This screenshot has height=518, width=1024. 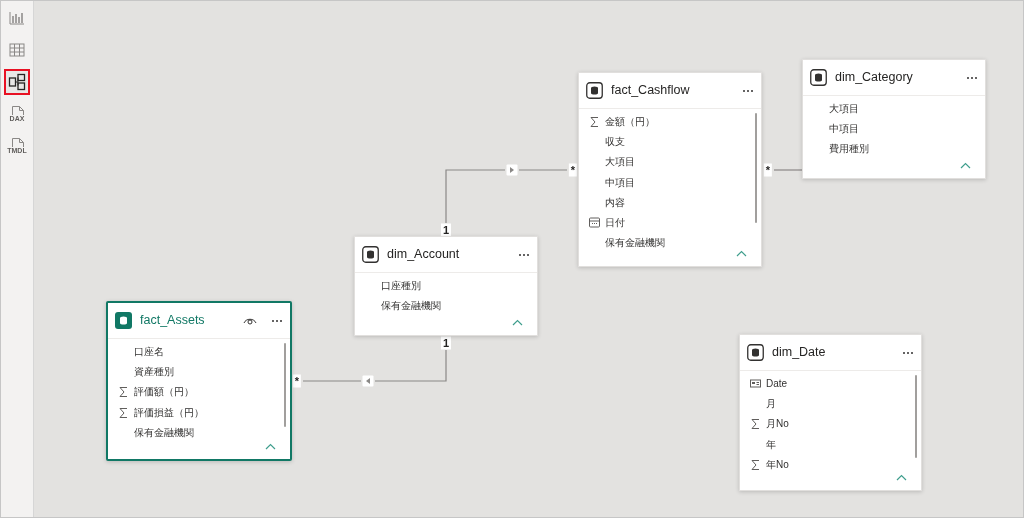 What do you see at coordinates (615, 202) in the screenshot?
I see `field-name: 内容` at bounding box center [615, 202].